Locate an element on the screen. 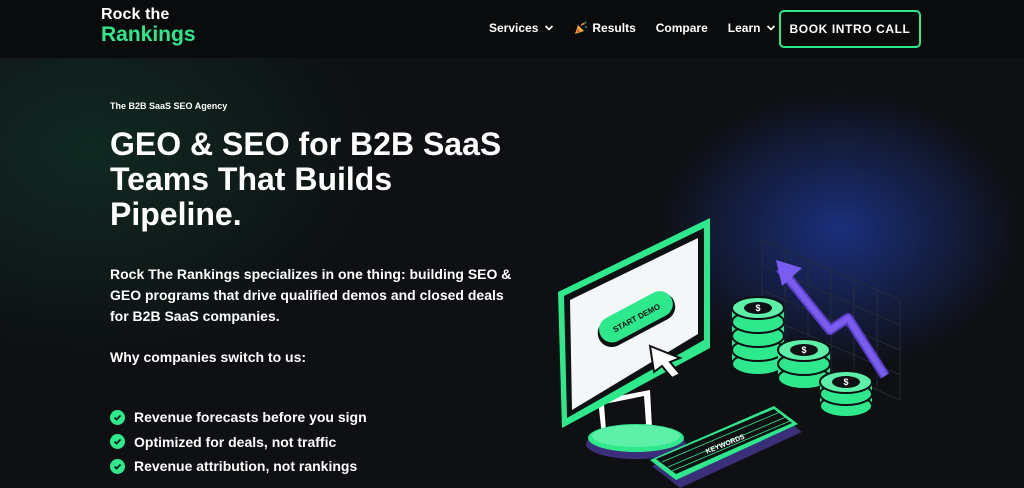  benefit-item: Revenue forecasts before you sign is located at coordinates (238, 417).